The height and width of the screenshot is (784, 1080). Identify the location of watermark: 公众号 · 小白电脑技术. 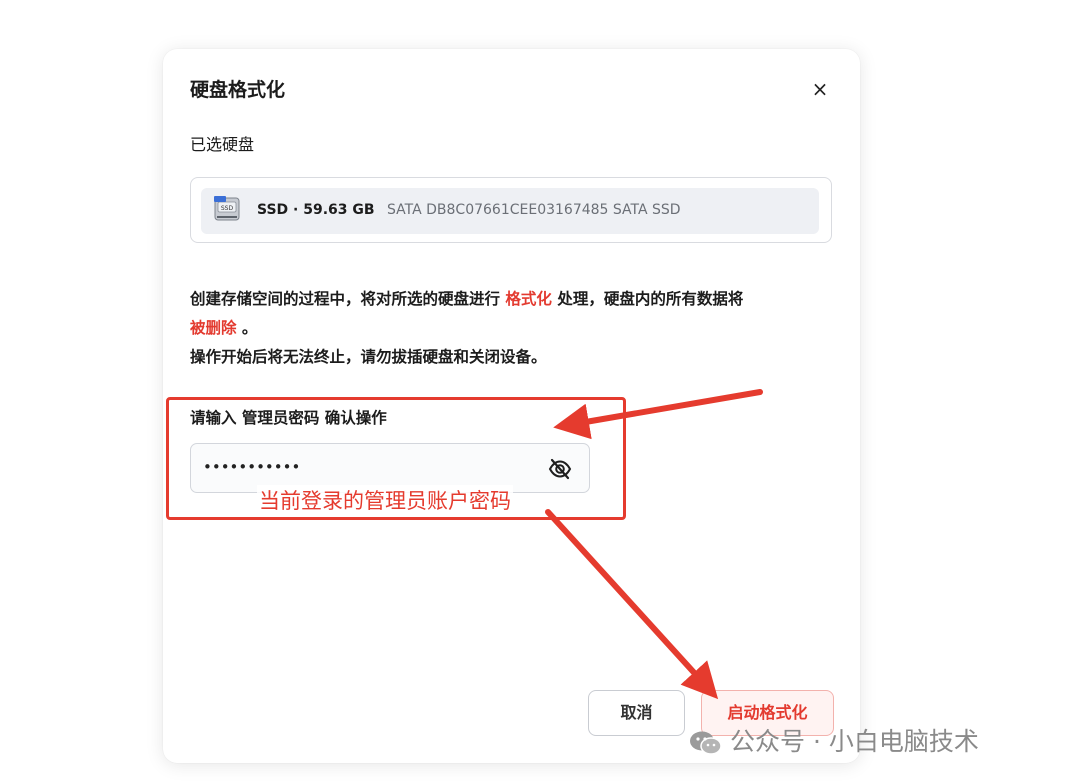
(833, 740).